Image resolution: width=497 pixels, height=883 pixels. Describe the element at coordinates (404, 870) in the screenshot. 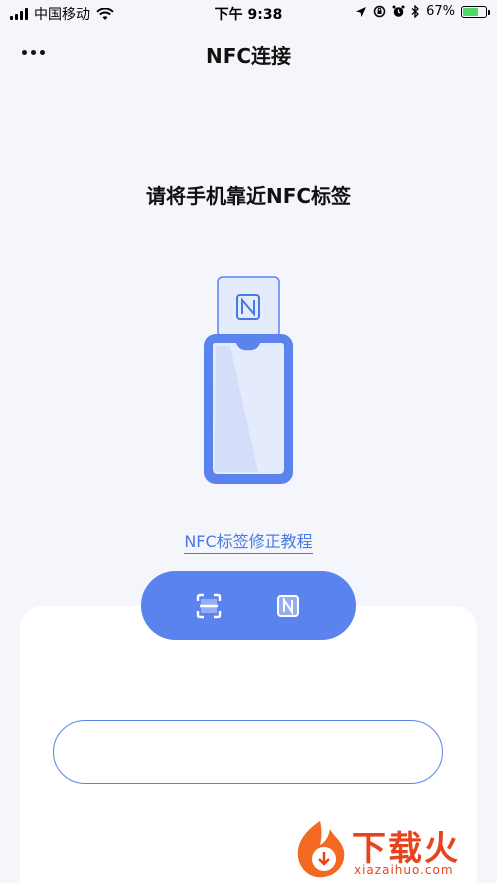

I see `watermark-subtext: xiazaihuo.com` at that location.